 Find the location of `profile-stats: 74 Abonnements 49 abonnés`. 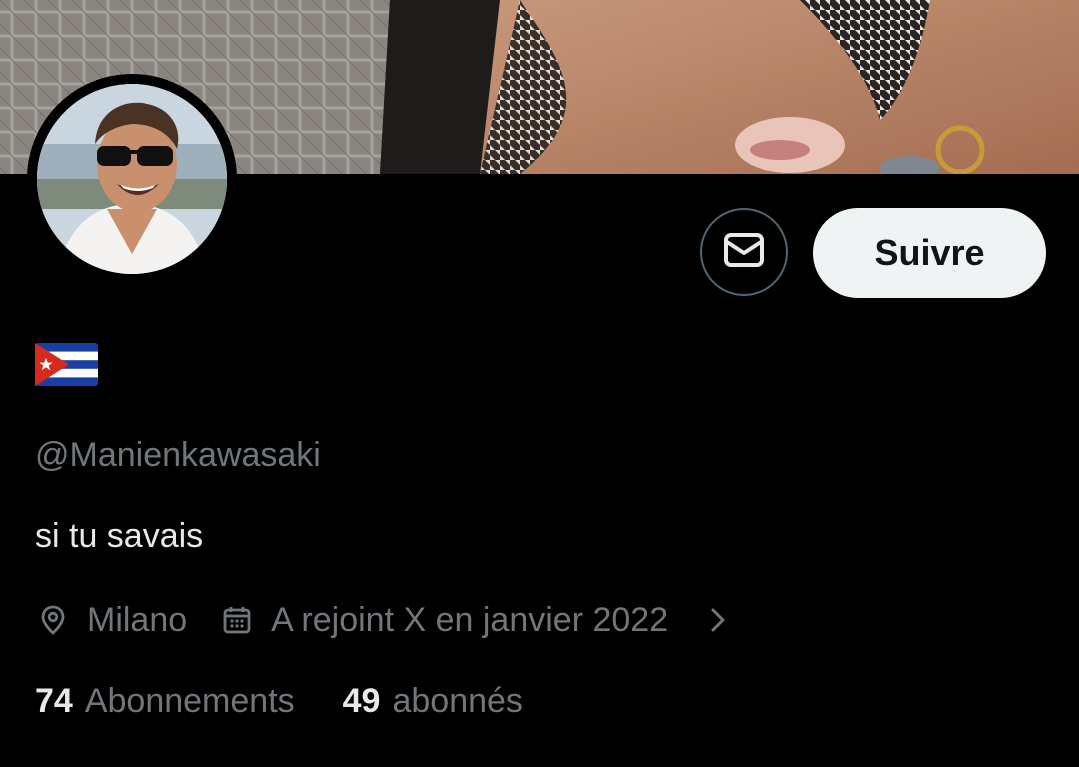

profile-stats: 74 Abonnements 49 abonnés is located at coordinates (279, 701).